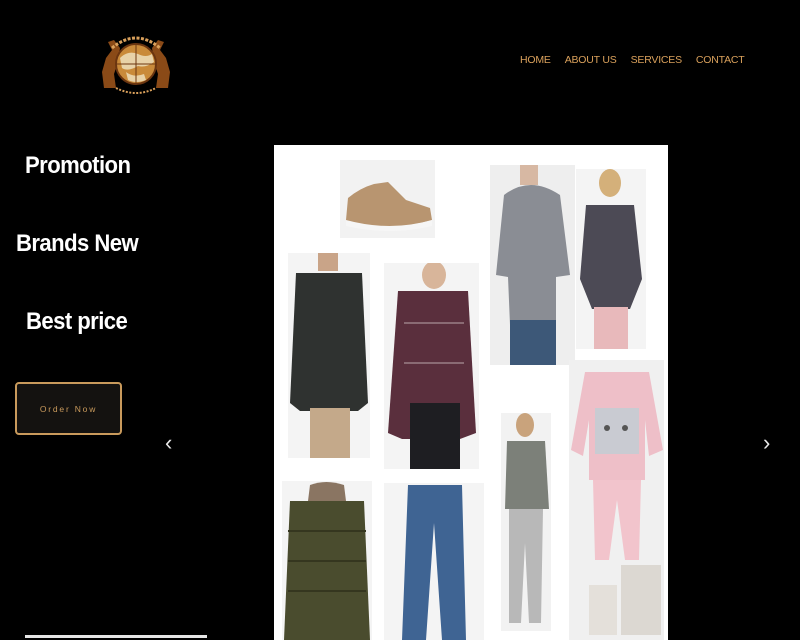  Describe the element at coordinates (329, 355) in the screenshot. I see `black-zip-jacket-photo` at that location.